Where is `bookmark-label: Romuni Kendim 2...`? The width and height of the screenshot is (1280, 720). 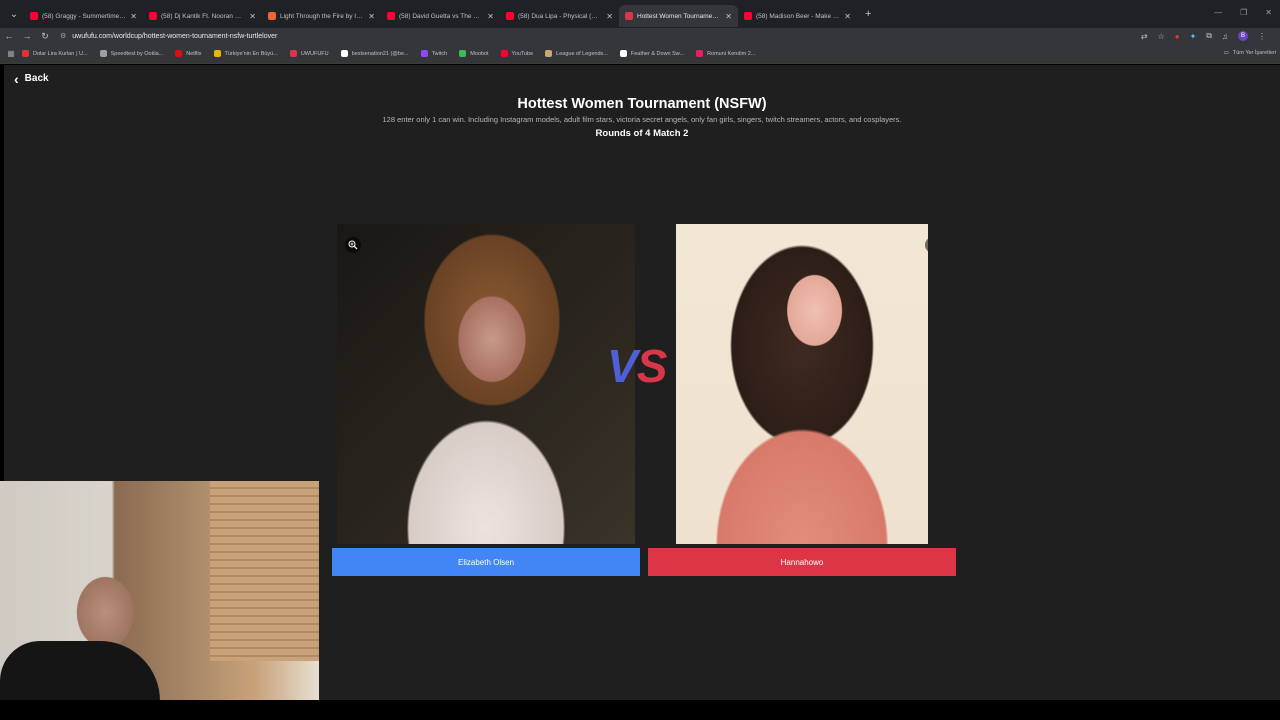 bookmark-label: Romuni Kendim 2... is located at coordinates (731, 53).